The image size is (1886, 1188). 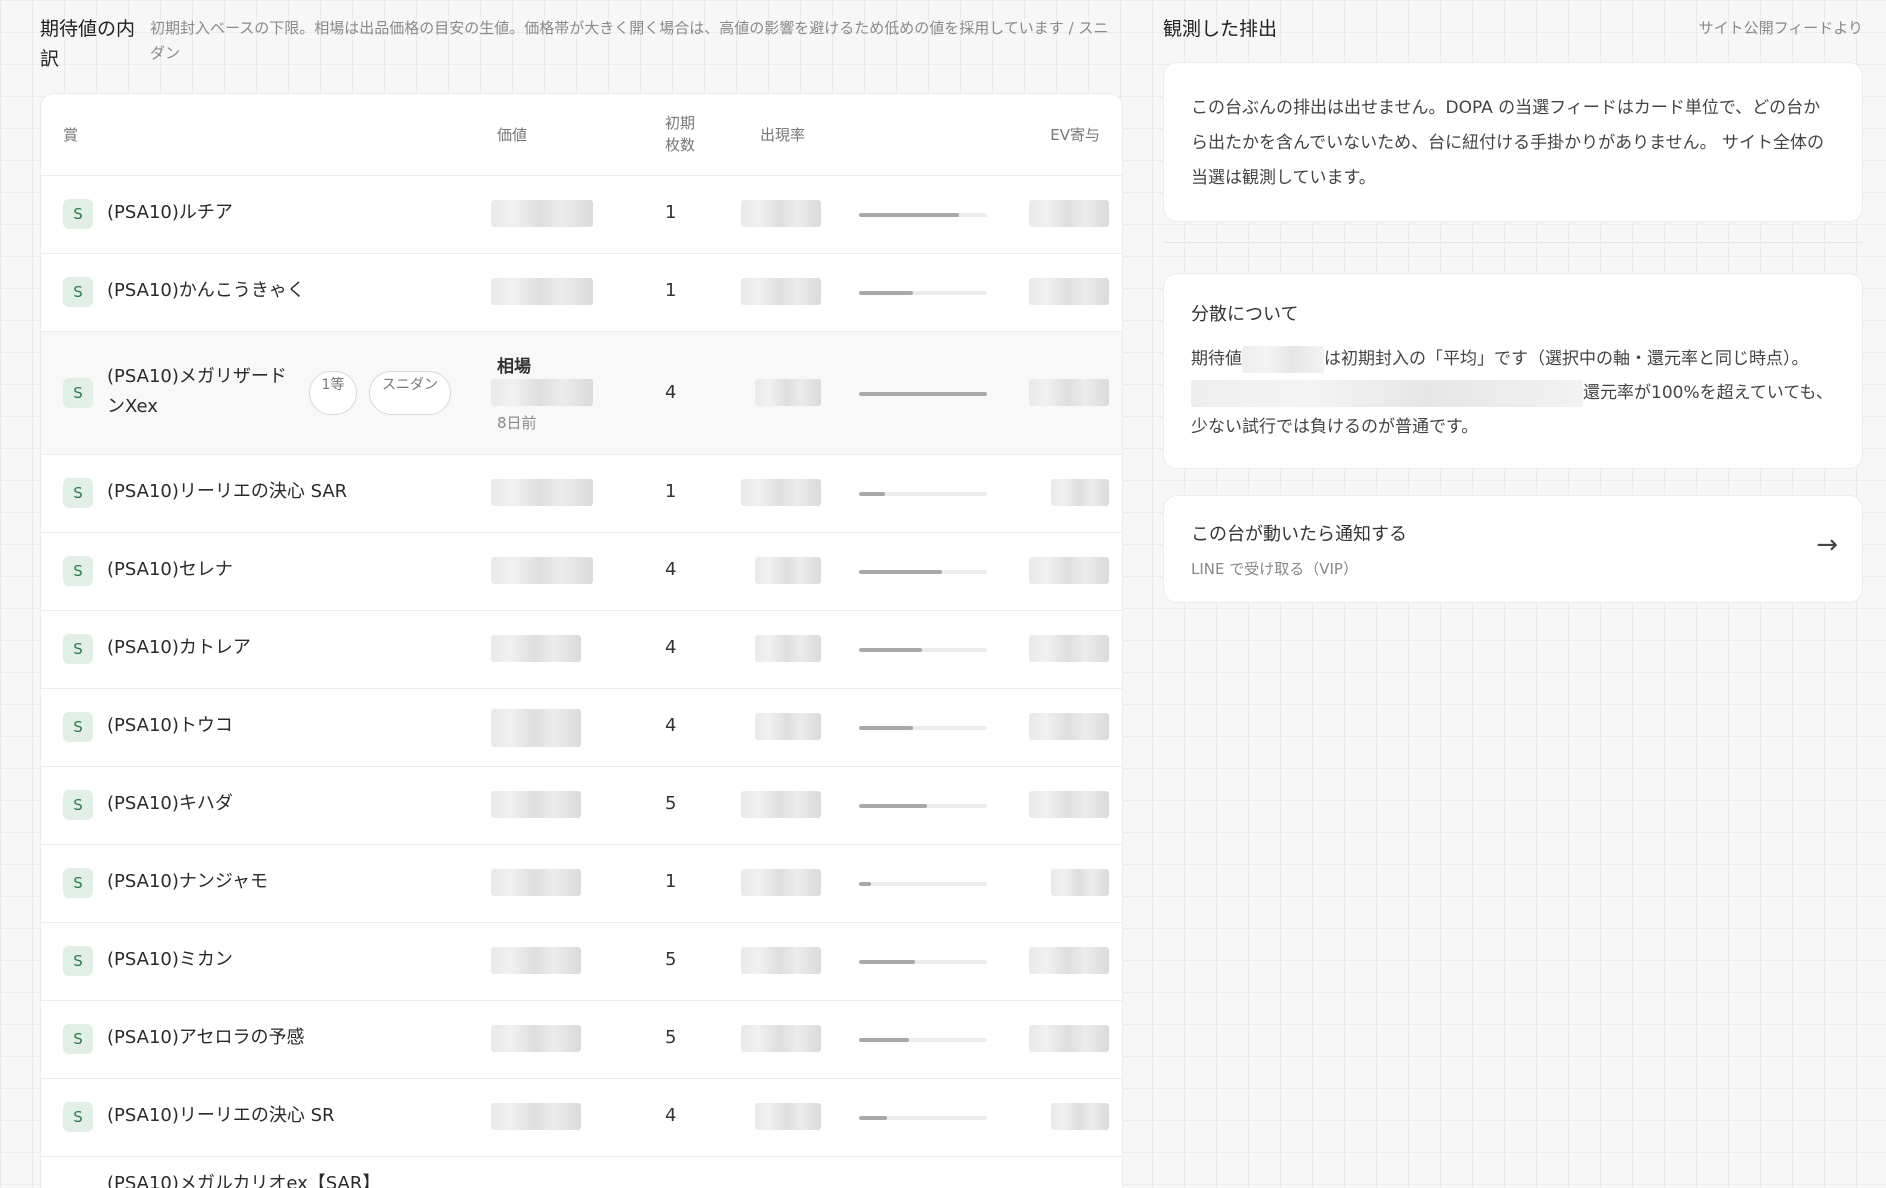 What do you see at coordinates (1299, 534) in the screenshot?
I see `notify-title: この台が動いたら通知する` at bounding box center [1299, 534].